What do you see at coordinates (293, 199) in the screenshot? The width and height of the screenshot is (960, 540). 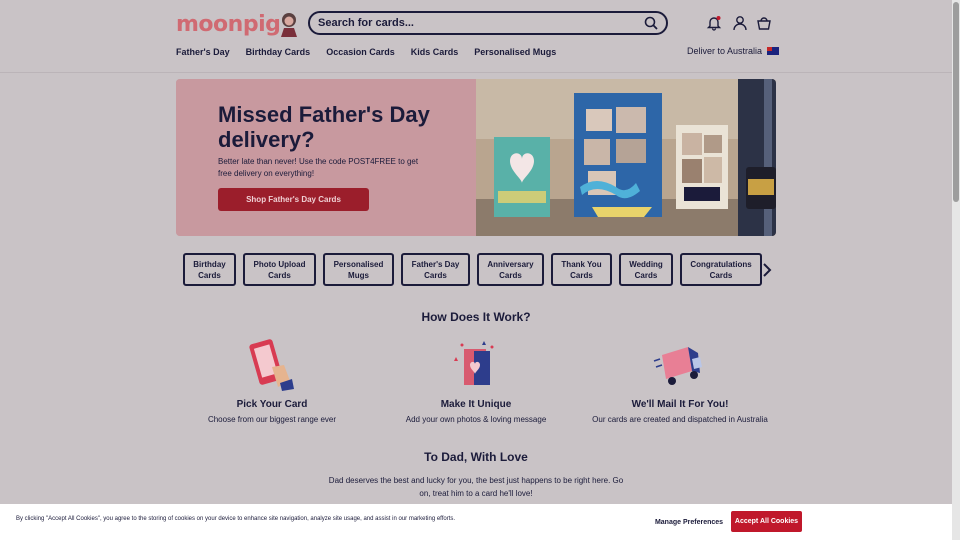 I see `shop-fathers-day-button: Shop Father's Day Cards` at bounding box center [293, 199].